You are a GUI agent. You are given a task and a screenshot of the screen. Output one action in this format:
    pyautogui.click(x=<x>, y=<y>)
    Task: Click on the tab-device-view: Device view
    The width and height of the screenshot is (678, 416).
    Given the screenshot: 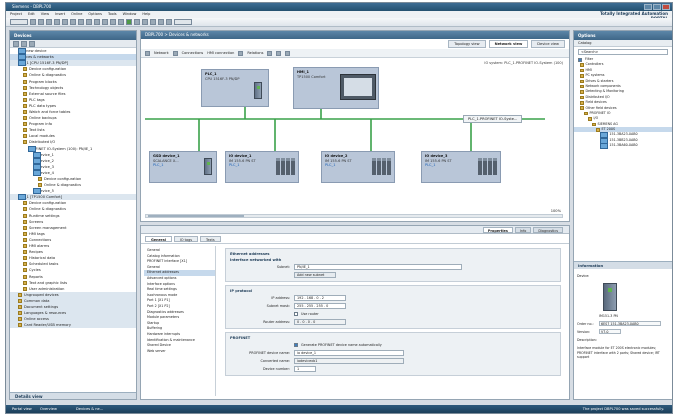 What is the action you would take?
    pyautogui.click(x=548, y=44)
    